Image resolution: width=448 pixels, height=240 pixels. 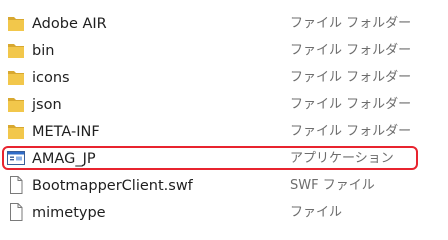 What do you see at coordinates (16, 158) in the screenshot?
I see `application-icon` at bounding box center [16, 158].